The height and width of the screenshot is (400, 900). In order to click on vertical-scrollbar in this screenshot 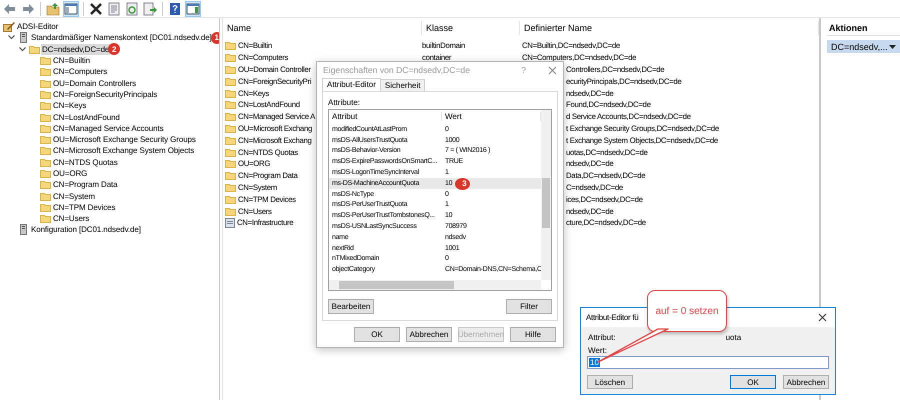, I will do `click(546, 195)`.